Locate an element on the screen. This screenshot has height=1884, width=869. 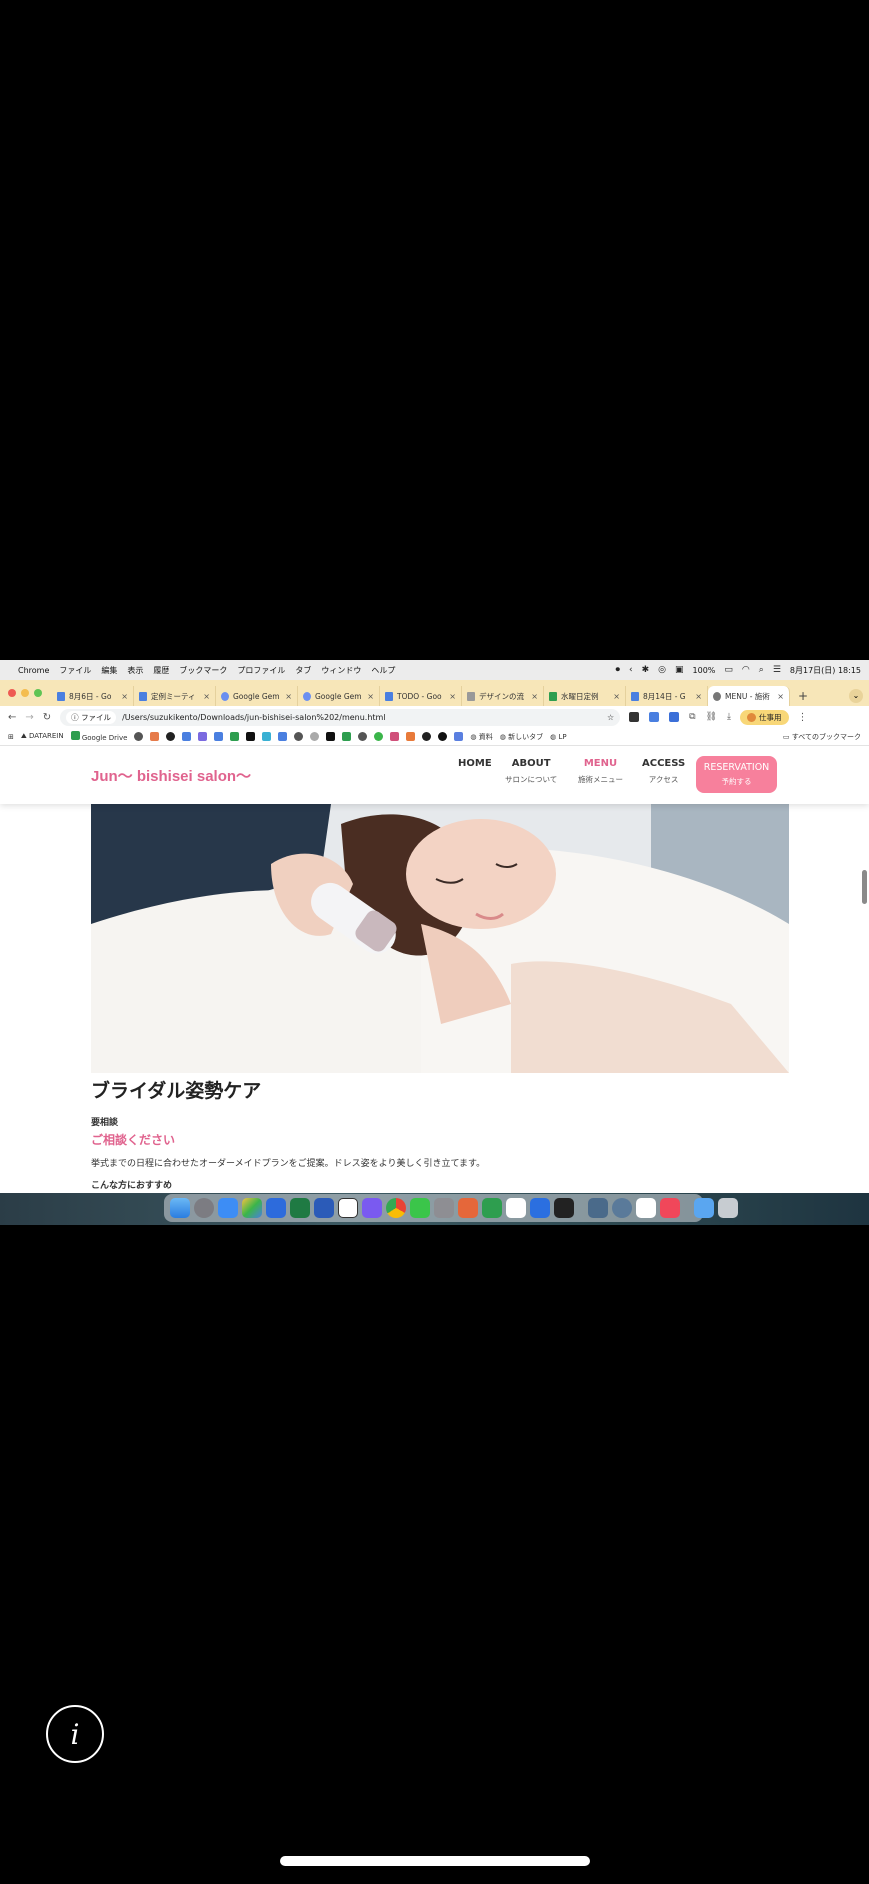
menu-help: ヘルプ is located at coordinates (383, 670).